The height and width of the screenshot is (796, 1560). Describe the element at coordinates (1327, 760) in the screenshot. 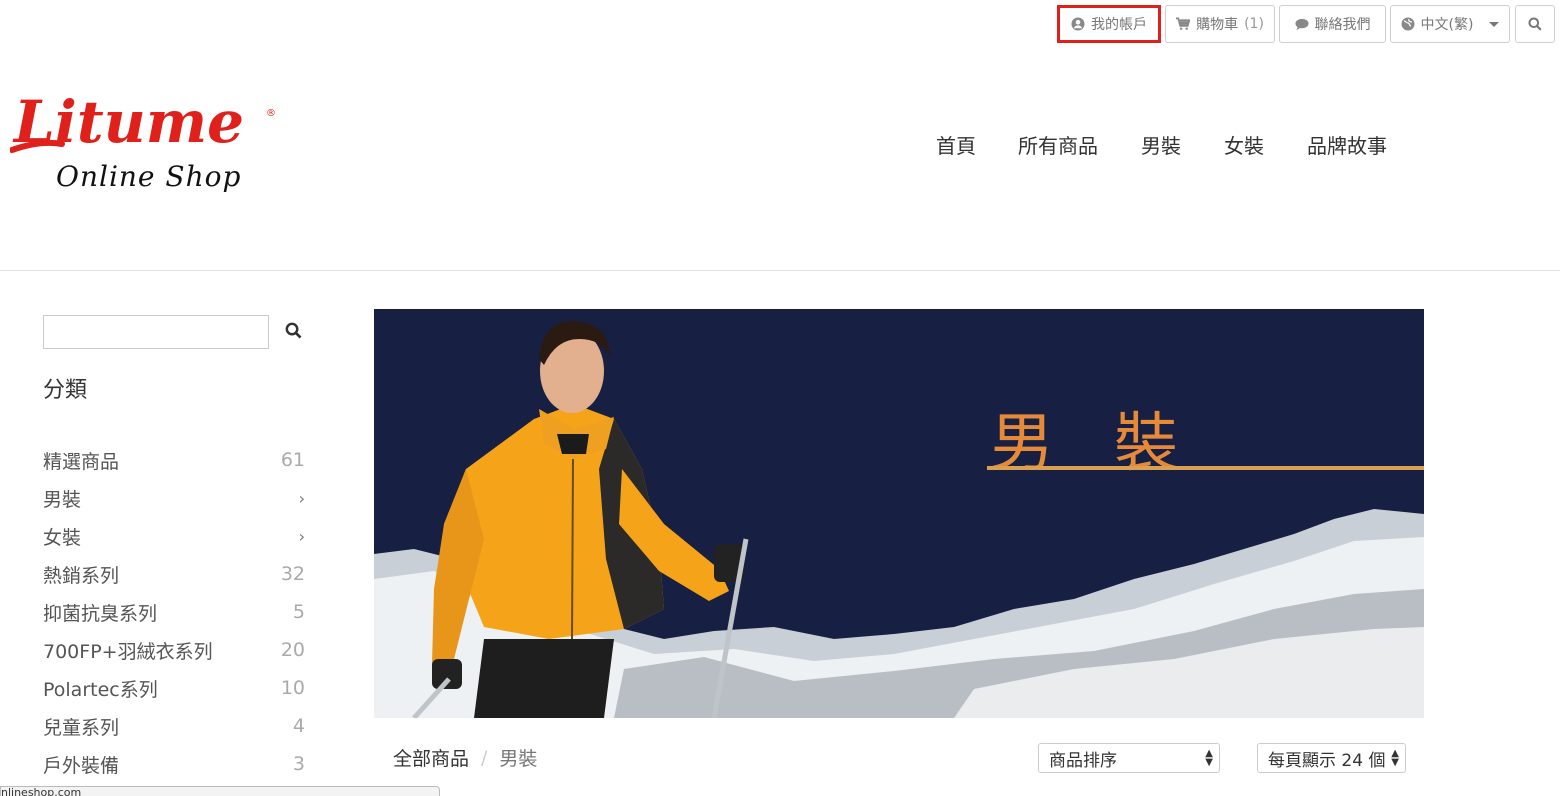

I see `per-page-select-value: 每頁顯示 24 個` at that location.